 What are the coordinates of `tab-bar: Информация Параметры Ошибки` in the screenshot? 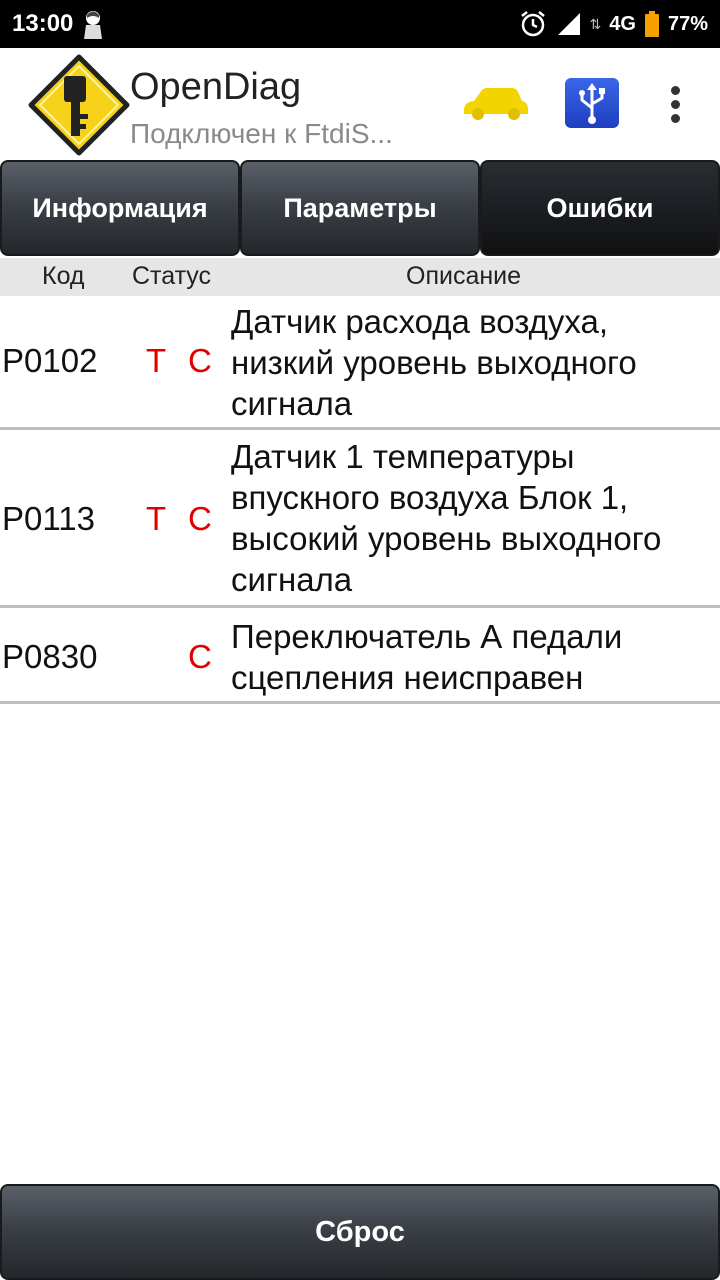 It's located at (360, 208).